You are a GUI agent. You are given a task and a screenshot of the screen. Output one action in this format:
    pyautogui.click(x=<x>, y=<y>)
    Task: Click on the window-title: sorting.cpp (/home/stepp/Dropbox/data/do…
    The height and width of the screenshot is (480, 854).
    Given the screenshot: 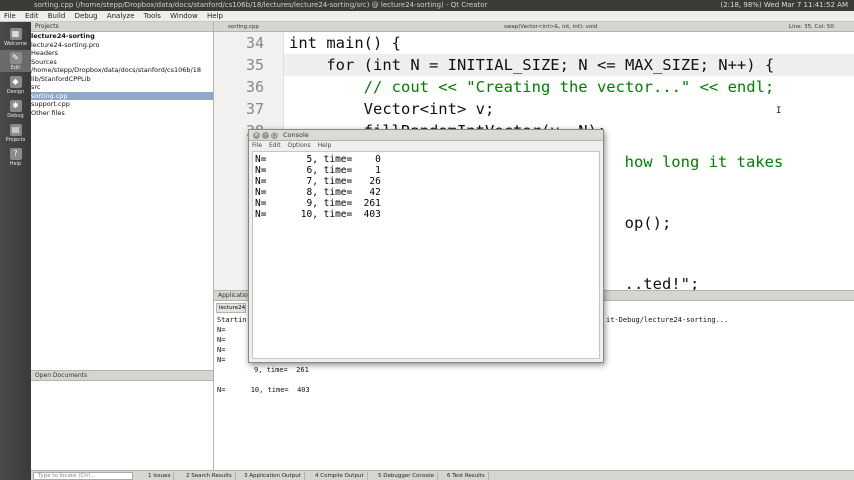 What is the action you would take?
    pyautogui.click(x=261, y=5)
    